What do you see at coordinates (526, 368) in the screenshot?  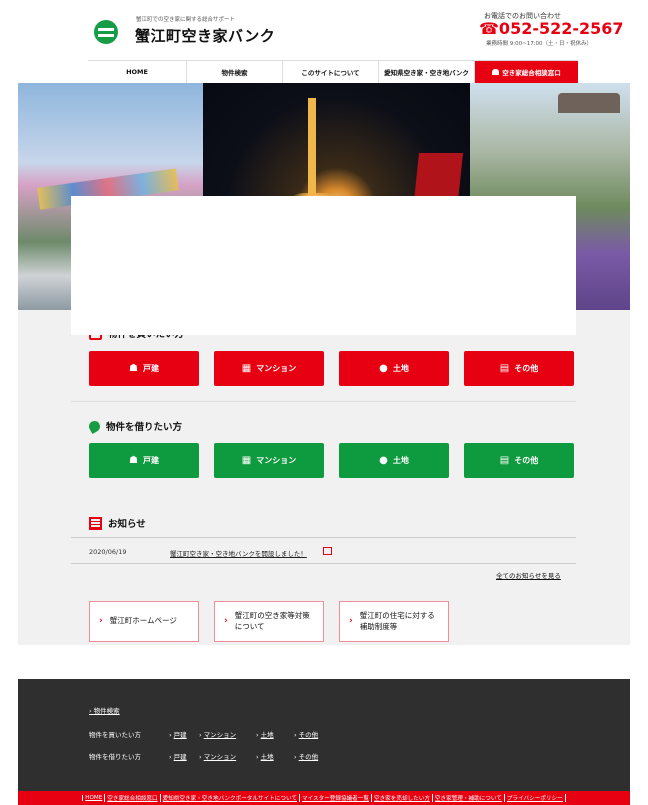 I see `buy-other-label: その他` at bounding box center [526, 368].